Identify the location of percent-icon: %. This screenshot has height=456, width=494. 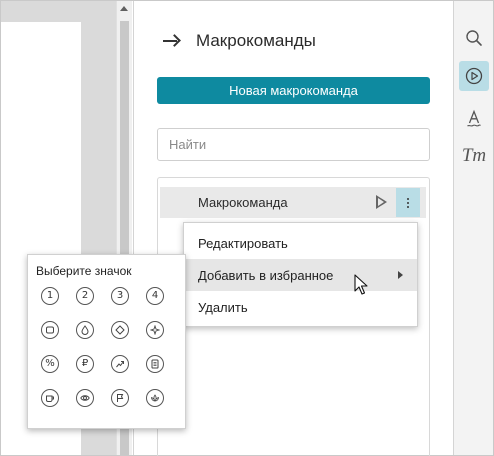
(50, 364).